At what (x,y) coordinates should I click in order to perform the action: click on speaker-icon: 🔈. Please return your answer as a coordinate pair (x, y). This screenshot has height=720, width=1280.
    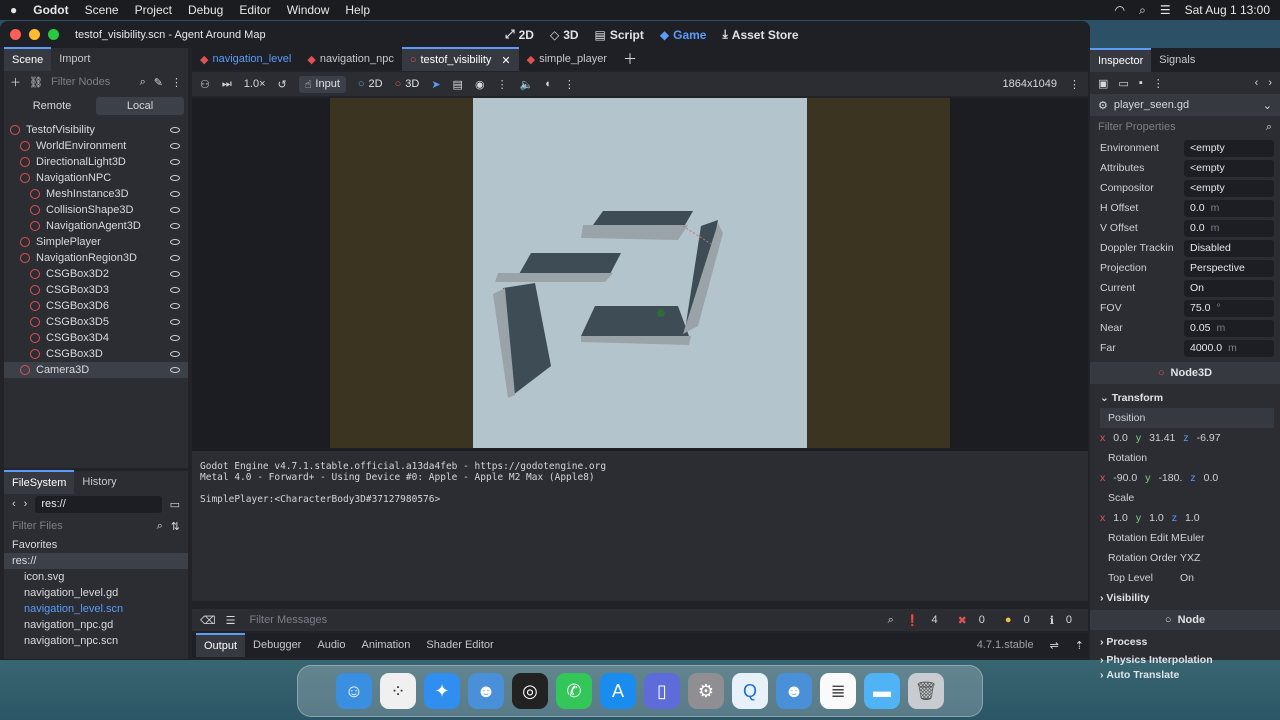
    Looking at the image, I should click on (527, 84).